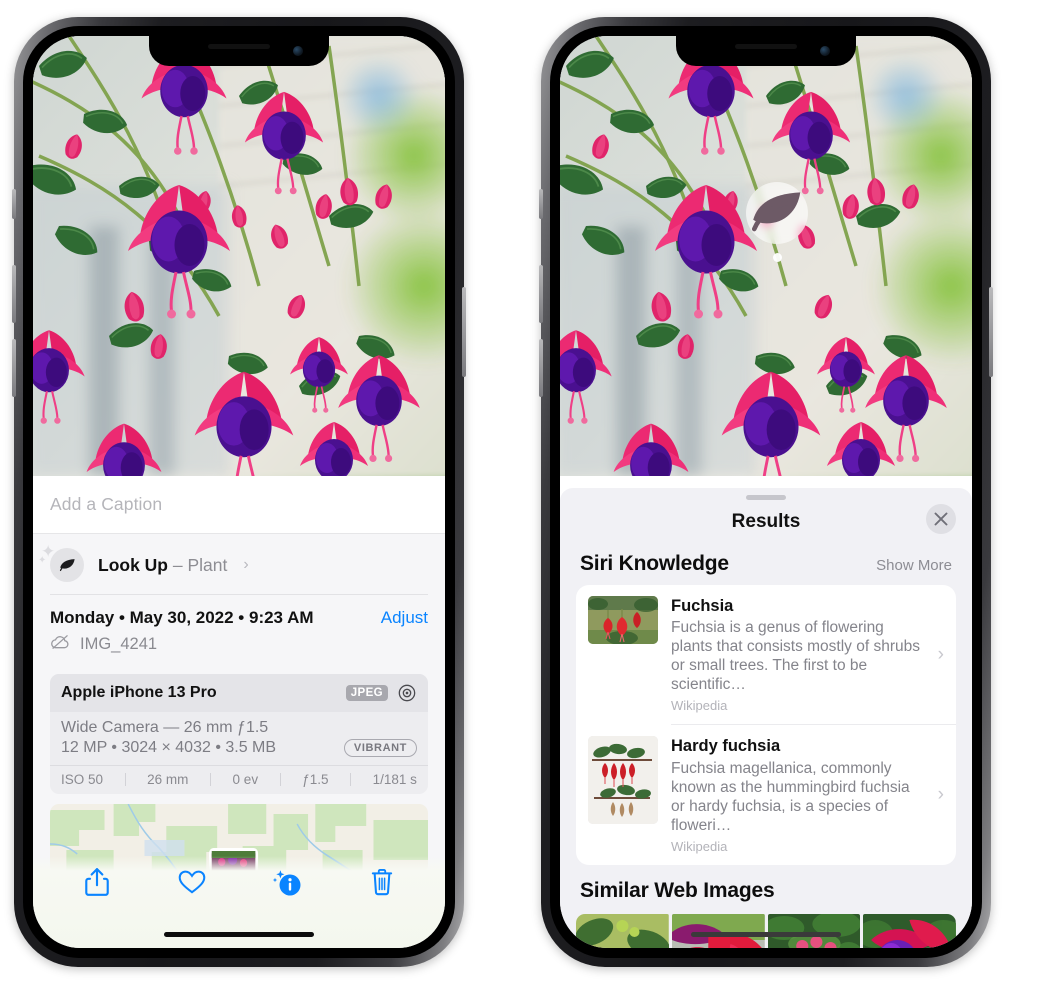 The image size is (1055, 985). What do you see at coordinates (654, 563) in the screenshot?
I see `section-title: Siri Knowledge` at bounding box center [654, 563].